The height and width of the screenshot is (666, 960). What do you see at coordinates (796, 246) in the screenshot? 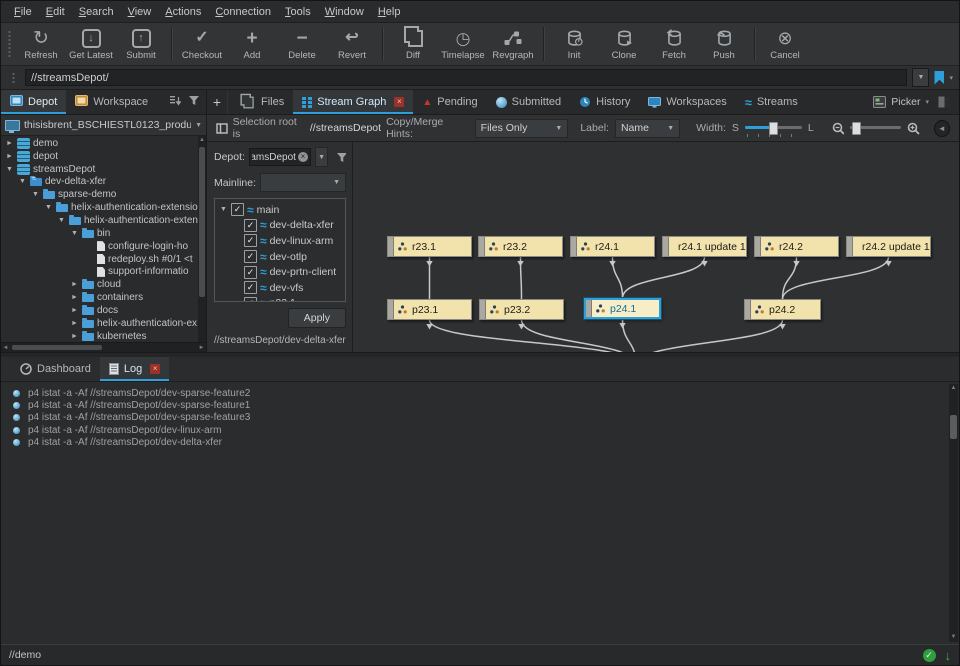
I see `stream-node-r24-2: r24.2` at bounding box center [796, 246].